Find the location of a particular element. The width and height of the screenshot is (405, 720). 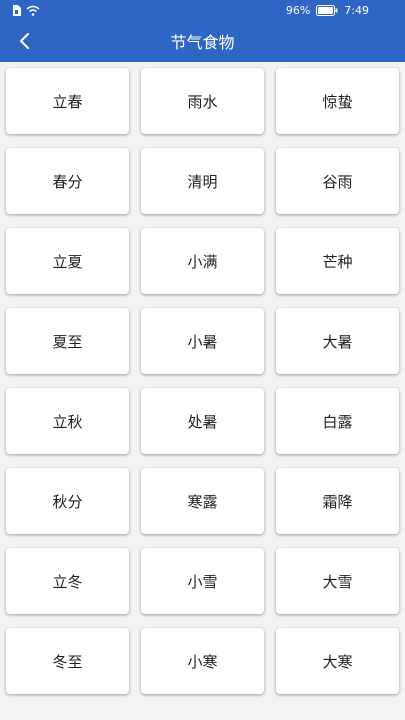

battery-icon is located at coordinates (327, 10).